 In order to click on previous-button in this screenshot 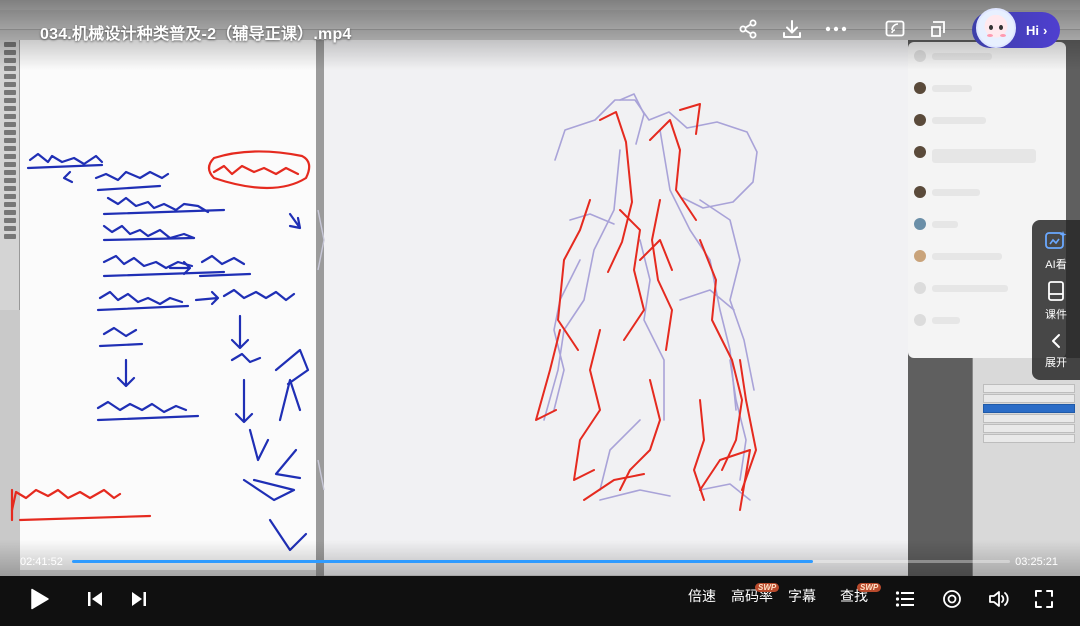, I will do `click(95, 599)`.